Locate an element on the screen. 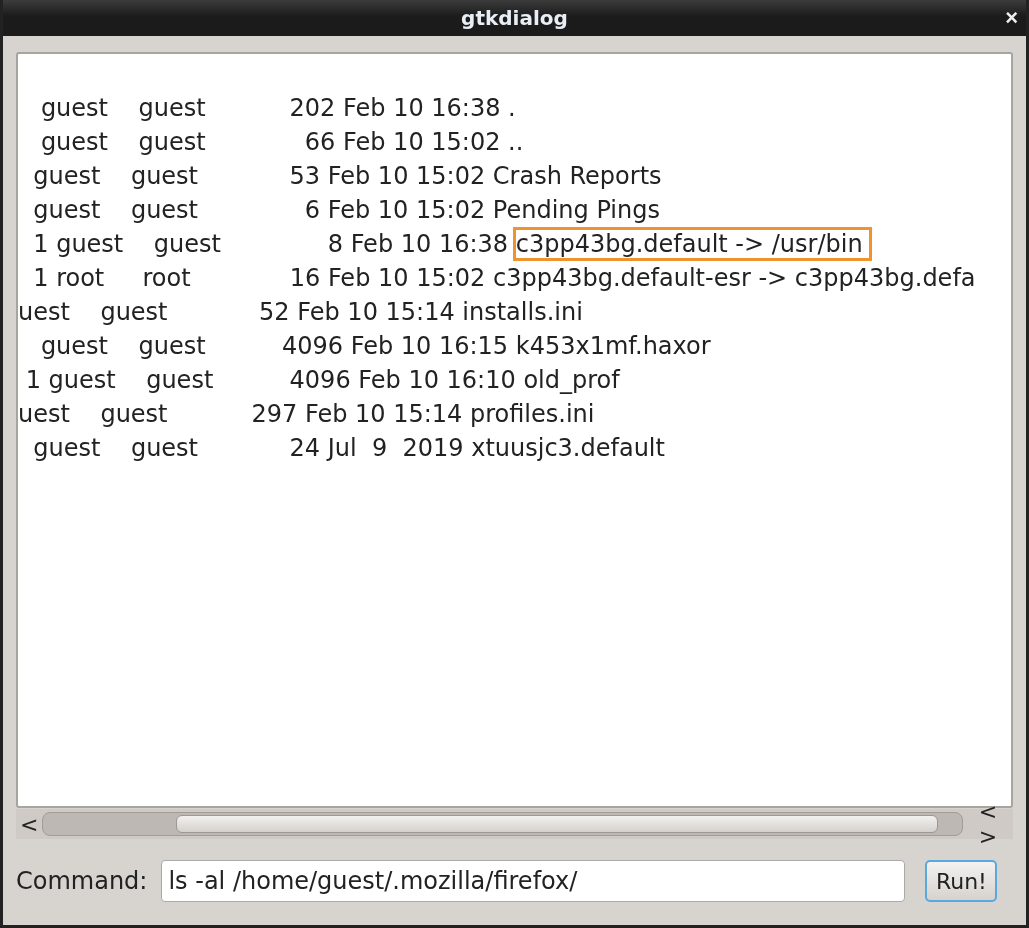 Image resolution: width=1029 pixels, height=928 pixels. scroll-arrows-button: < > is located at coordinates (988, 824).